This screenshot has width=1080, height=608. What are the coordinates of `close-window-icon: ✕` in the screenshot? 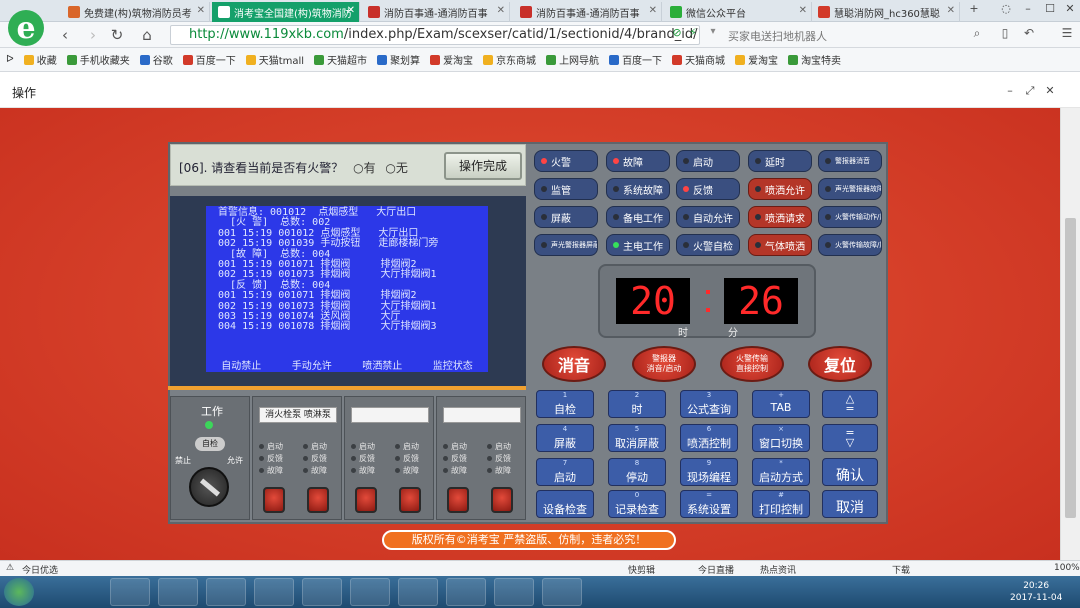 It's located at (1070, 8).